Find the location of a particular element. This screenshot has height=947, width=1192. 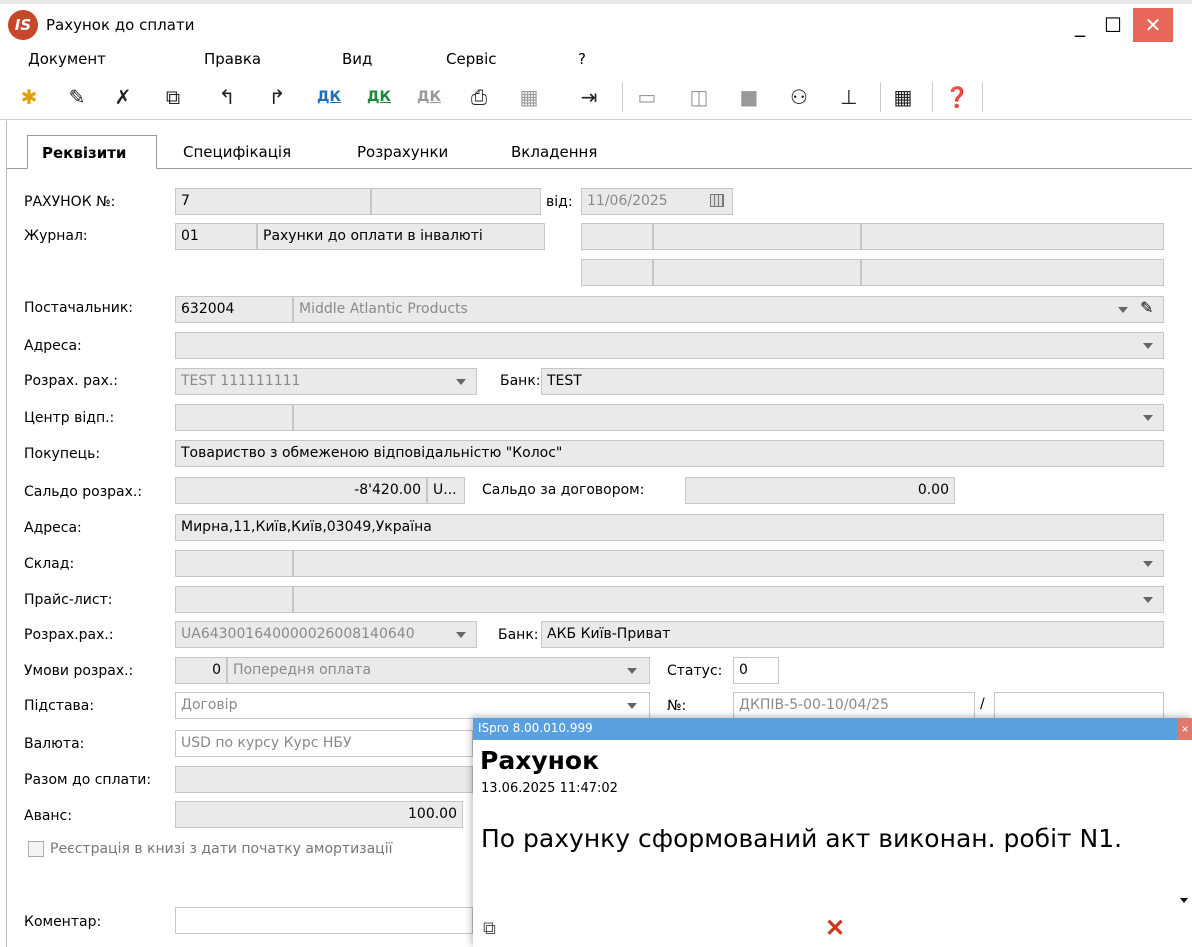

unpost-dk-icon: ДК is located at coordinates (379, 97).